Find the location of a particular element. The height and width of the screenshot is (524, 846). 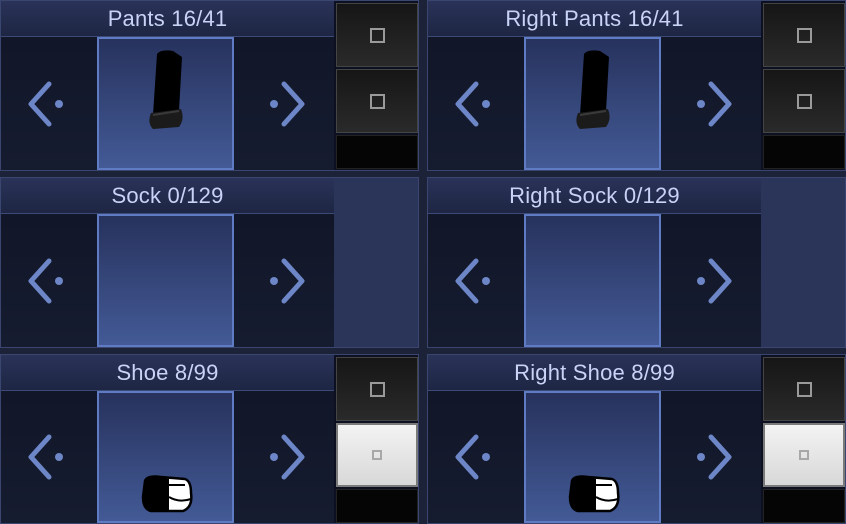

panel-title: Pants 16/41 is located at coordinates (167, 19).